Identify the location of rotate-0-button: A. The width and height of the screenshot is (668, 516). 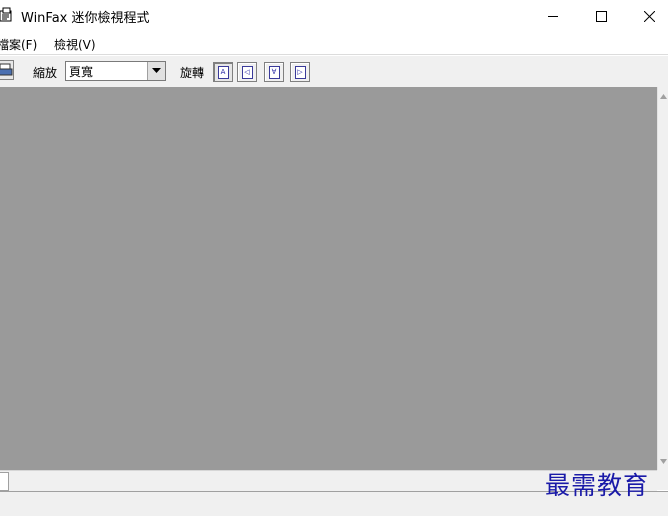
(223, 72).